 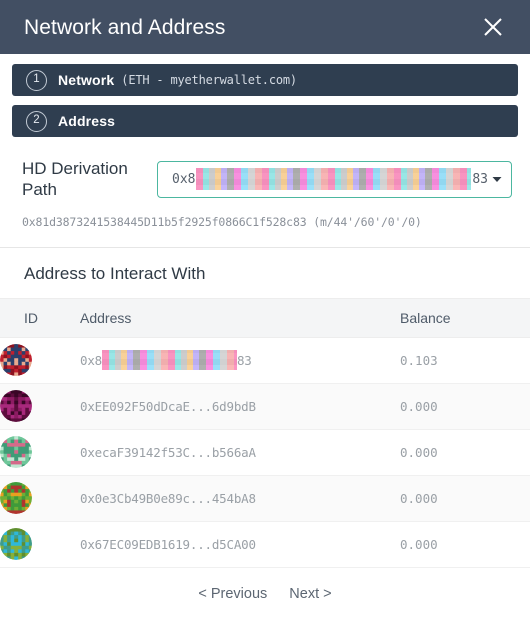 I want to click on step-number-1: 1, so click(x=36, y=80).